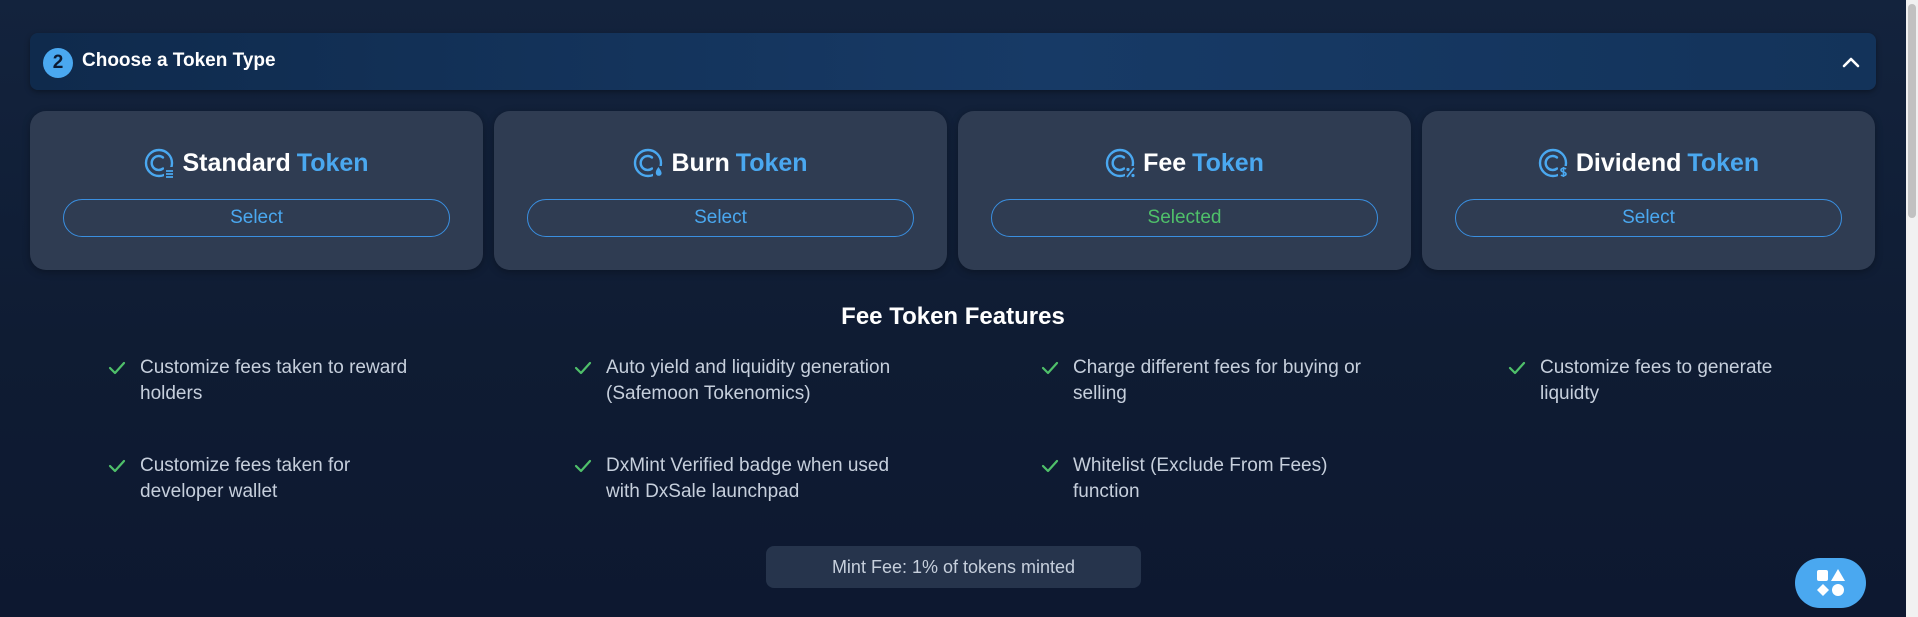  Describe the element at coordinates (1553, 163) in the screenshot. I see `coin-dividend-icon` at that location.